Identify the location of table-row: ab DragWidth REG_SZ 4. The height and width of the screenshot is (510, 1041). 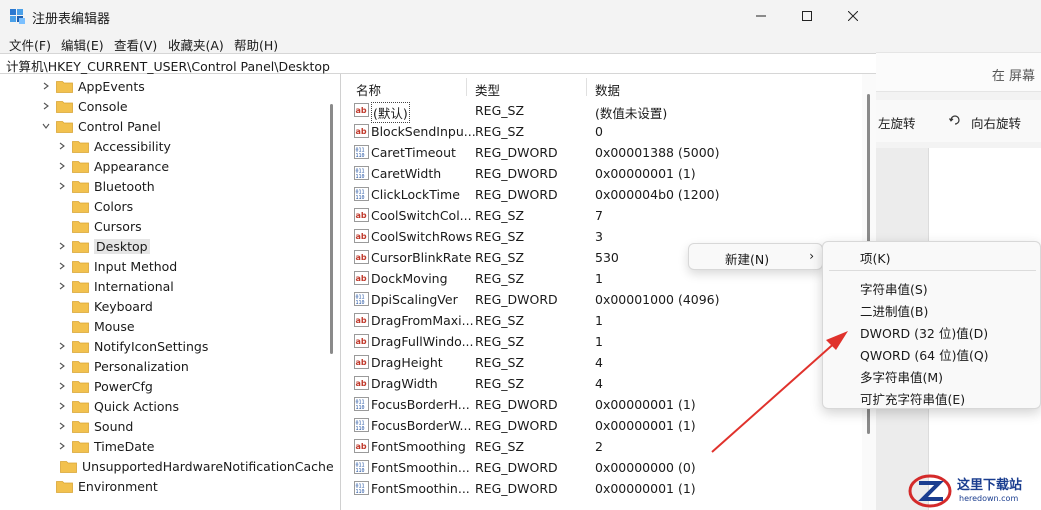
(602, 383).